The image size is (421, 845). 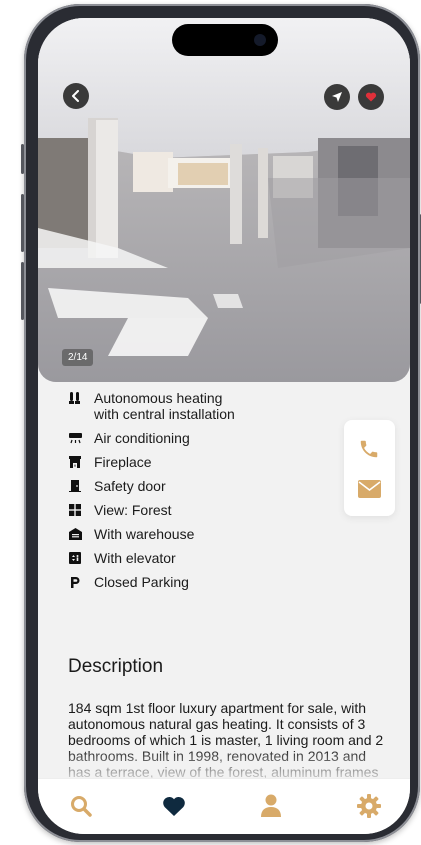 What do you see at coordinates (75, 438) in the screenshot?
I see `air-conditioner-icon` at bounding box center [75, 438].